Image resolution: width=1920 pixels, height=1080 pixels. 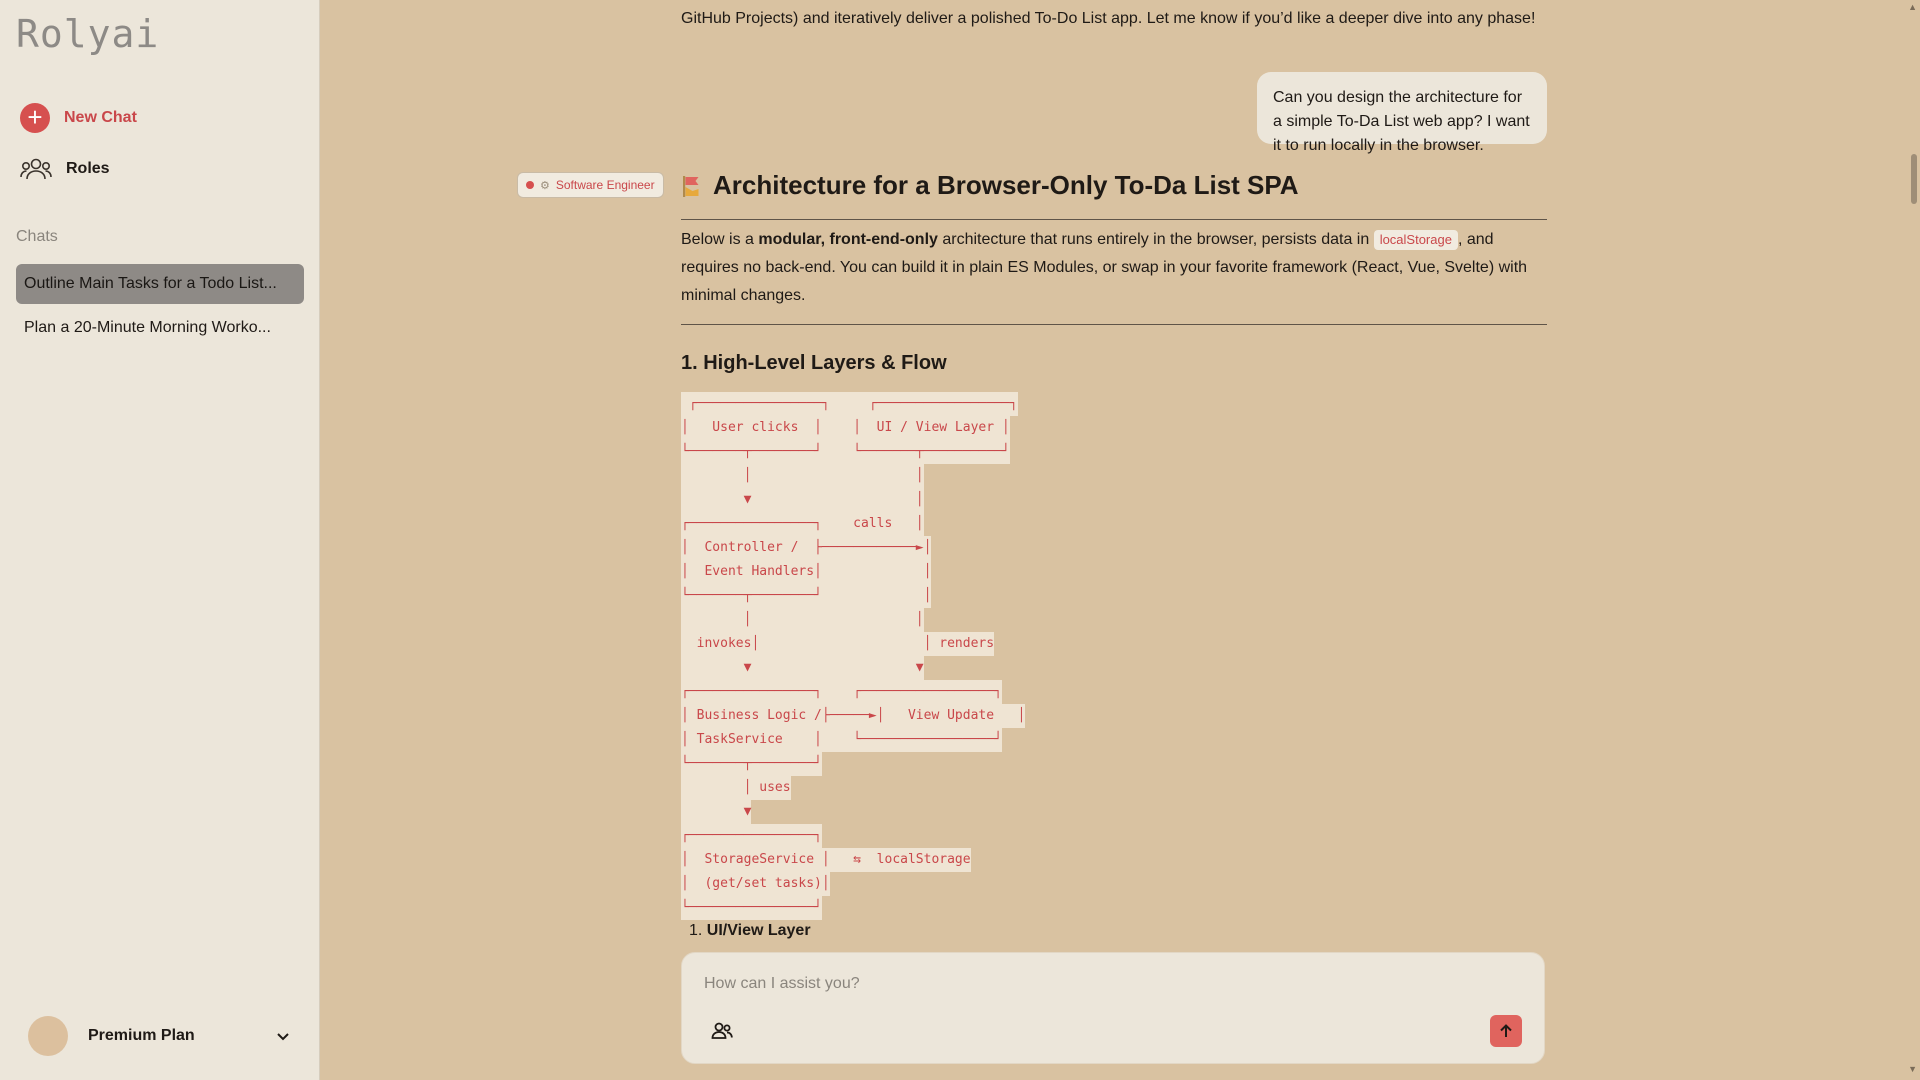 I want to click on diagram-line-text: invokes│ │ renders, so click(x=838, y=644).